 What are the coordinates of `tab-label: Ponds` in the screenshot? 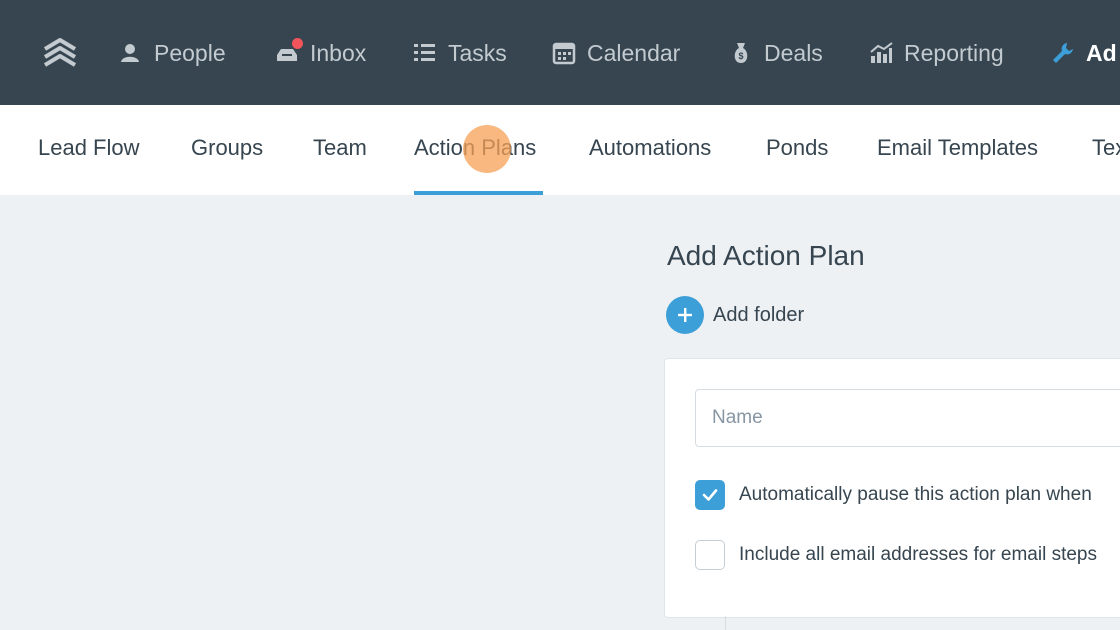 It's located at (797, 147).